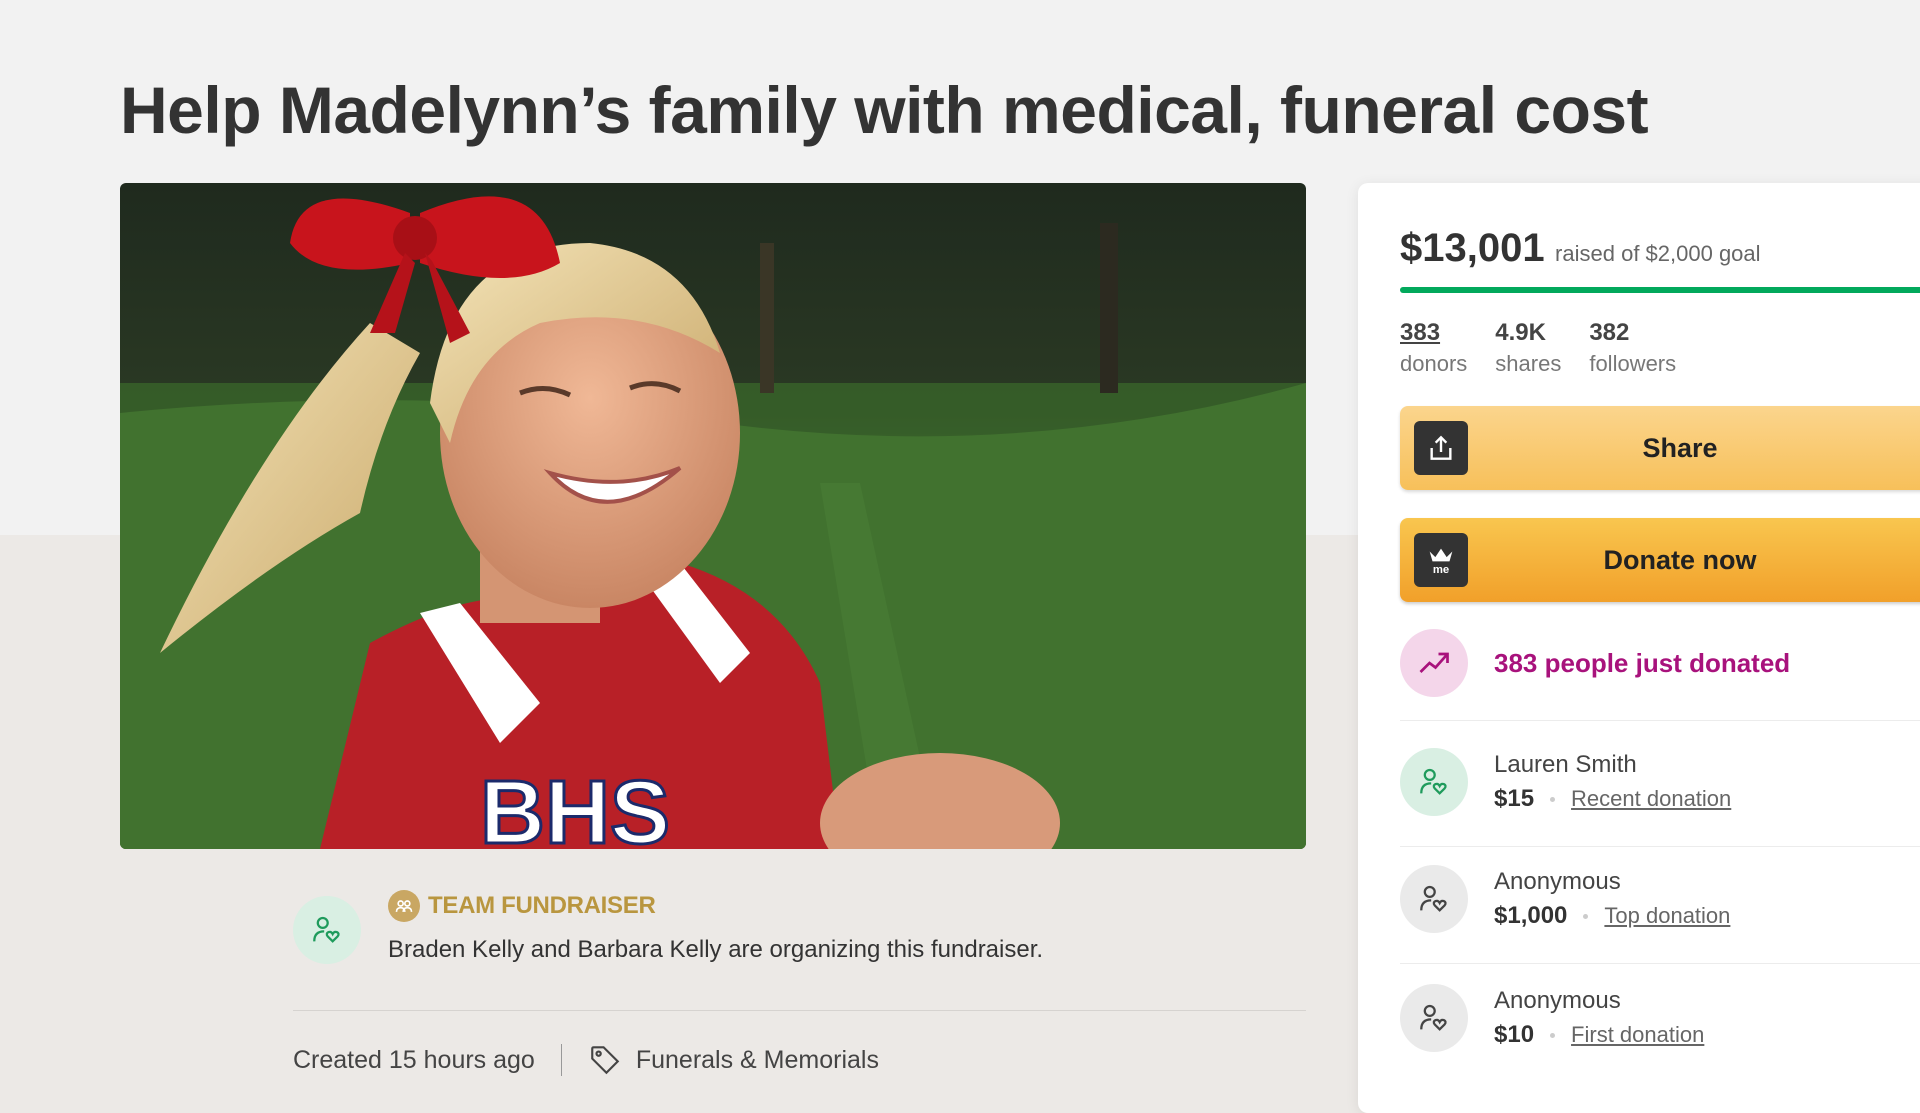 Image resolution: width=1920 pixels, height=1113 pixels. Describe the element at coordinates (1528, 348) in the screenshot. I see `stat-shares: 4.9K shares` at that location.